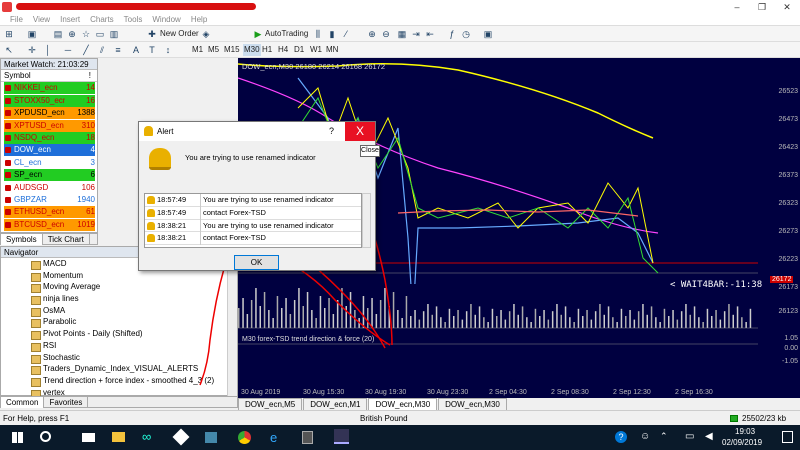 This screenshot has width=800, height=450. What do you see at coordinates (168, 50) in the screenshot?
I see `arrows-icon: ↕` at bounding box center [168, 50].